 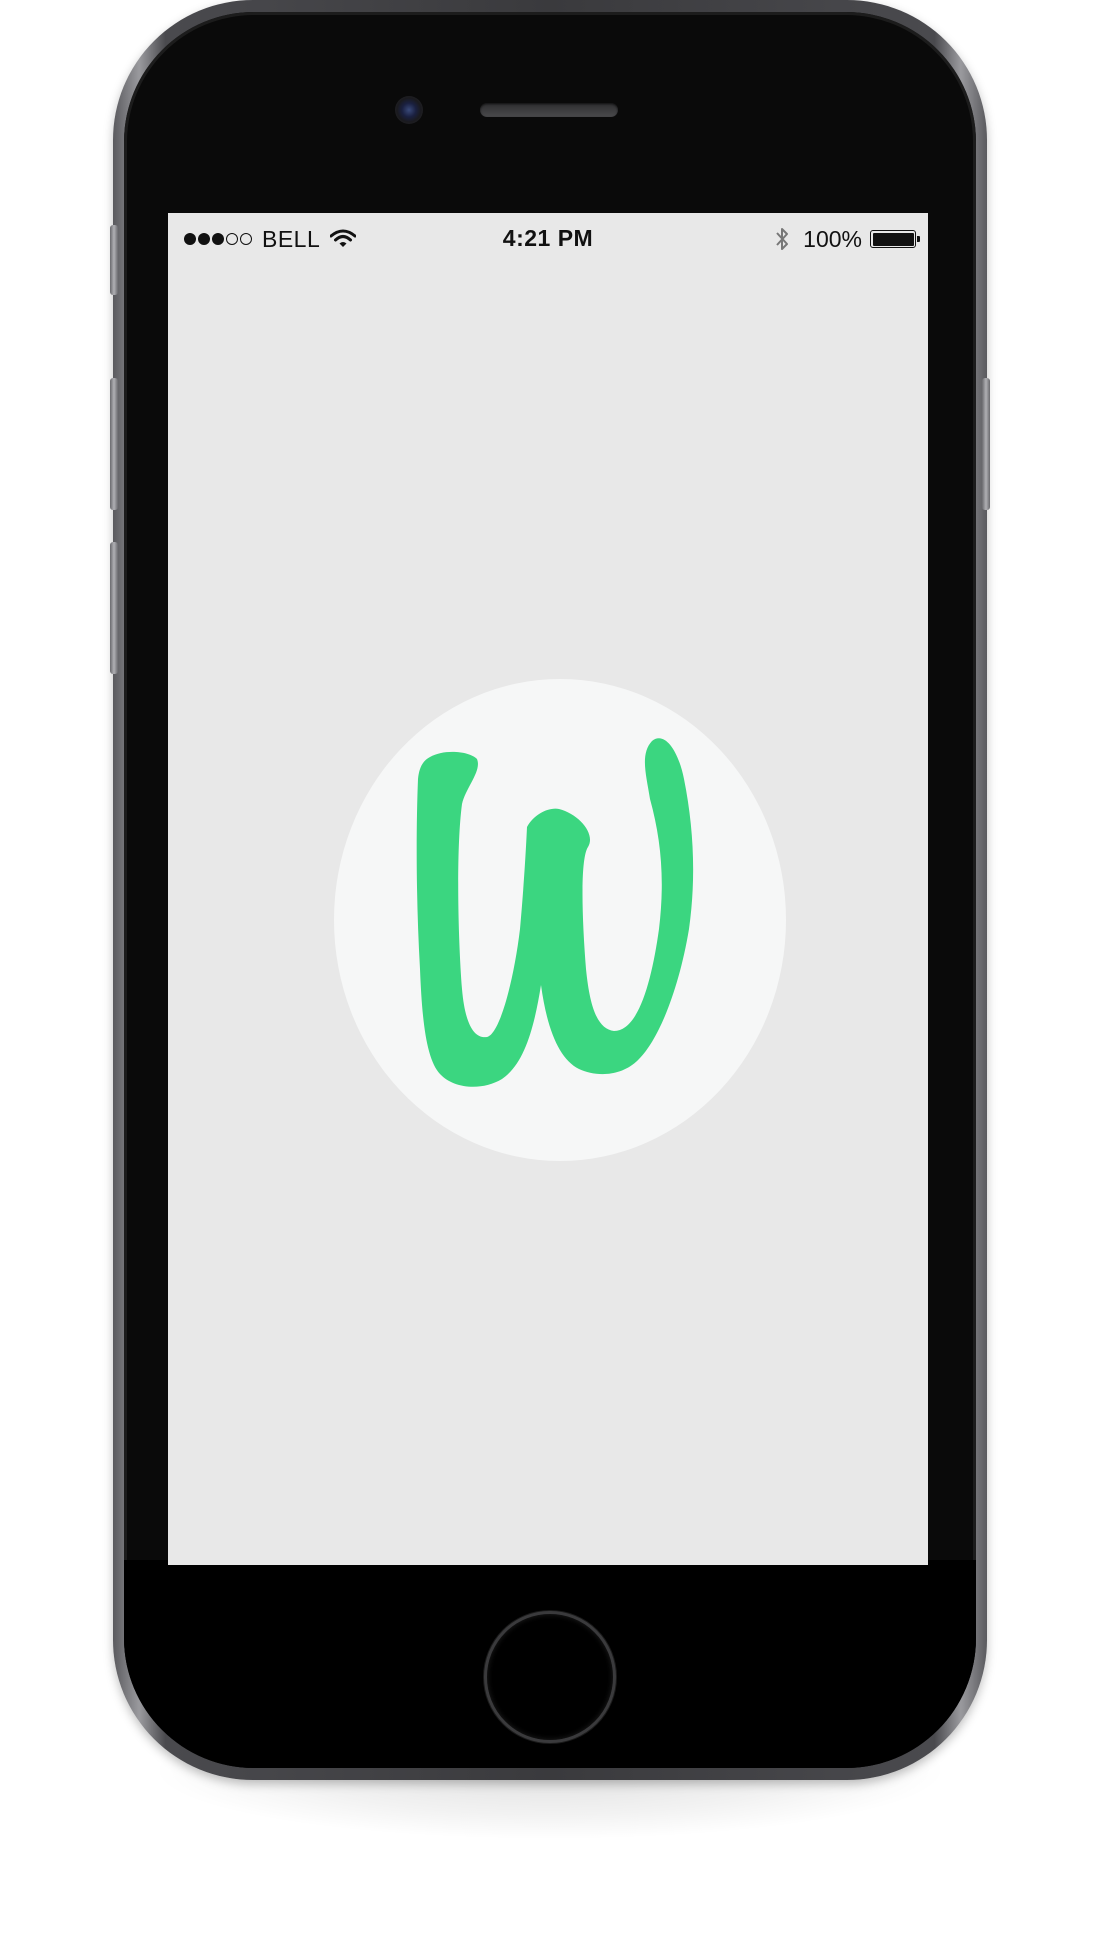 I want to click on status-bar: BELL 4:21 PM 100%, so click(x=548, y=239).